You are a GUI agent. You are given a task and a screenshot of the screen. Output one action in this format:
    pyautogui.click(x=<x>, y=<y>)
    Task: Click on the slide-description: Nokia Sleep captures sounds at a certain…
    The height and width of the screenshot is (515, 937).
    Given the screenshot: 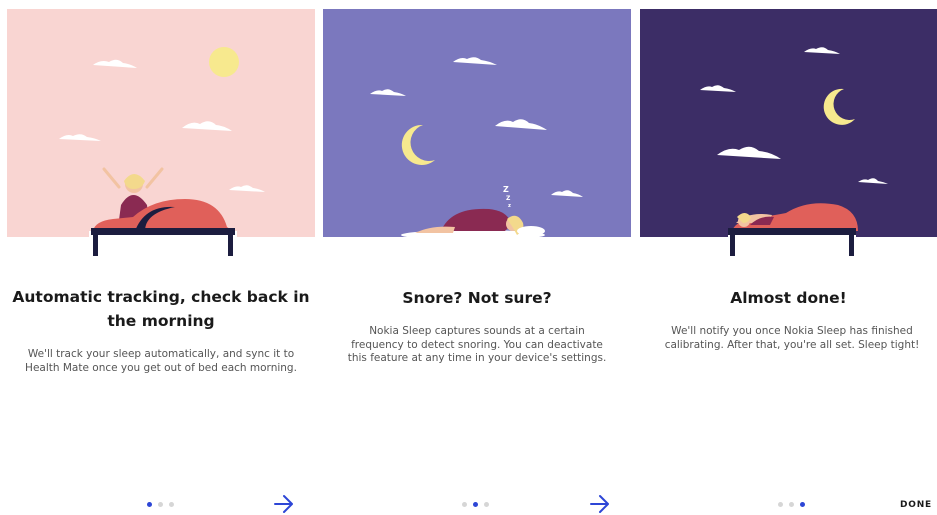 What is the action you would take?
    pyautogui.click(x=477, y=344)
    